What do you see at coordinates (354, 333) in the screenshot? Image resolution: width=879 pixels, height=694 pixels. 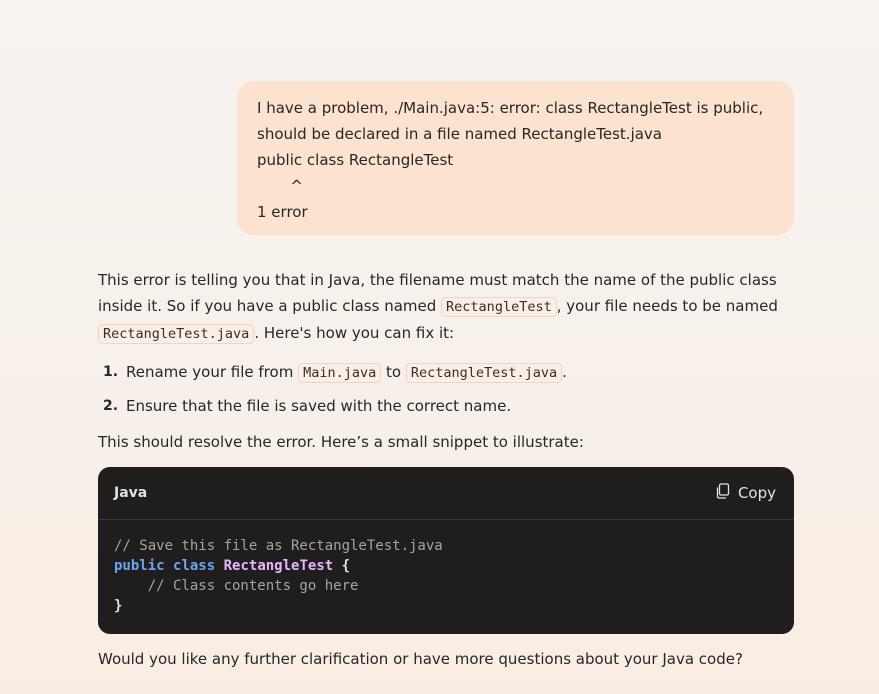 I see `intro-text: . Here's how you can fix it:` at bounding box center [354, 333].